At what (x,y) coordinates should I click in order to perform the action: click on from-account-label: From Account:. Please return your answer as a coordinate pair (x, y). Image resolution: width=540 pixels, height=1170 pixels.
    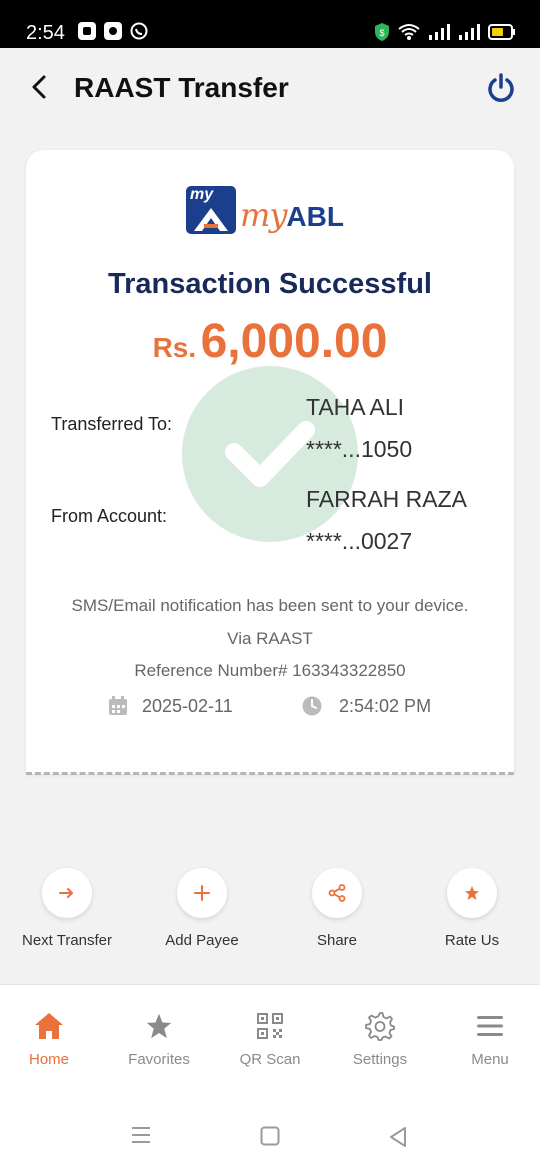
    Looking at the image, I should click on (109, 516).